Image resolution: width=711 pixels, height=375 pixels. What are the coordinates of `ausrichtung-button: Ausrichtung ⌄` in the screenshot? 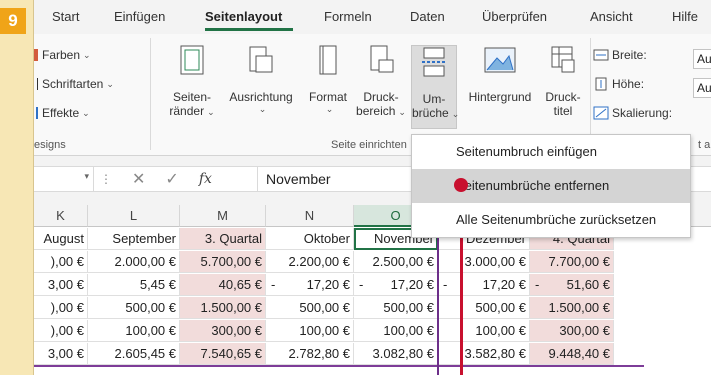 It's located at (261, 79).